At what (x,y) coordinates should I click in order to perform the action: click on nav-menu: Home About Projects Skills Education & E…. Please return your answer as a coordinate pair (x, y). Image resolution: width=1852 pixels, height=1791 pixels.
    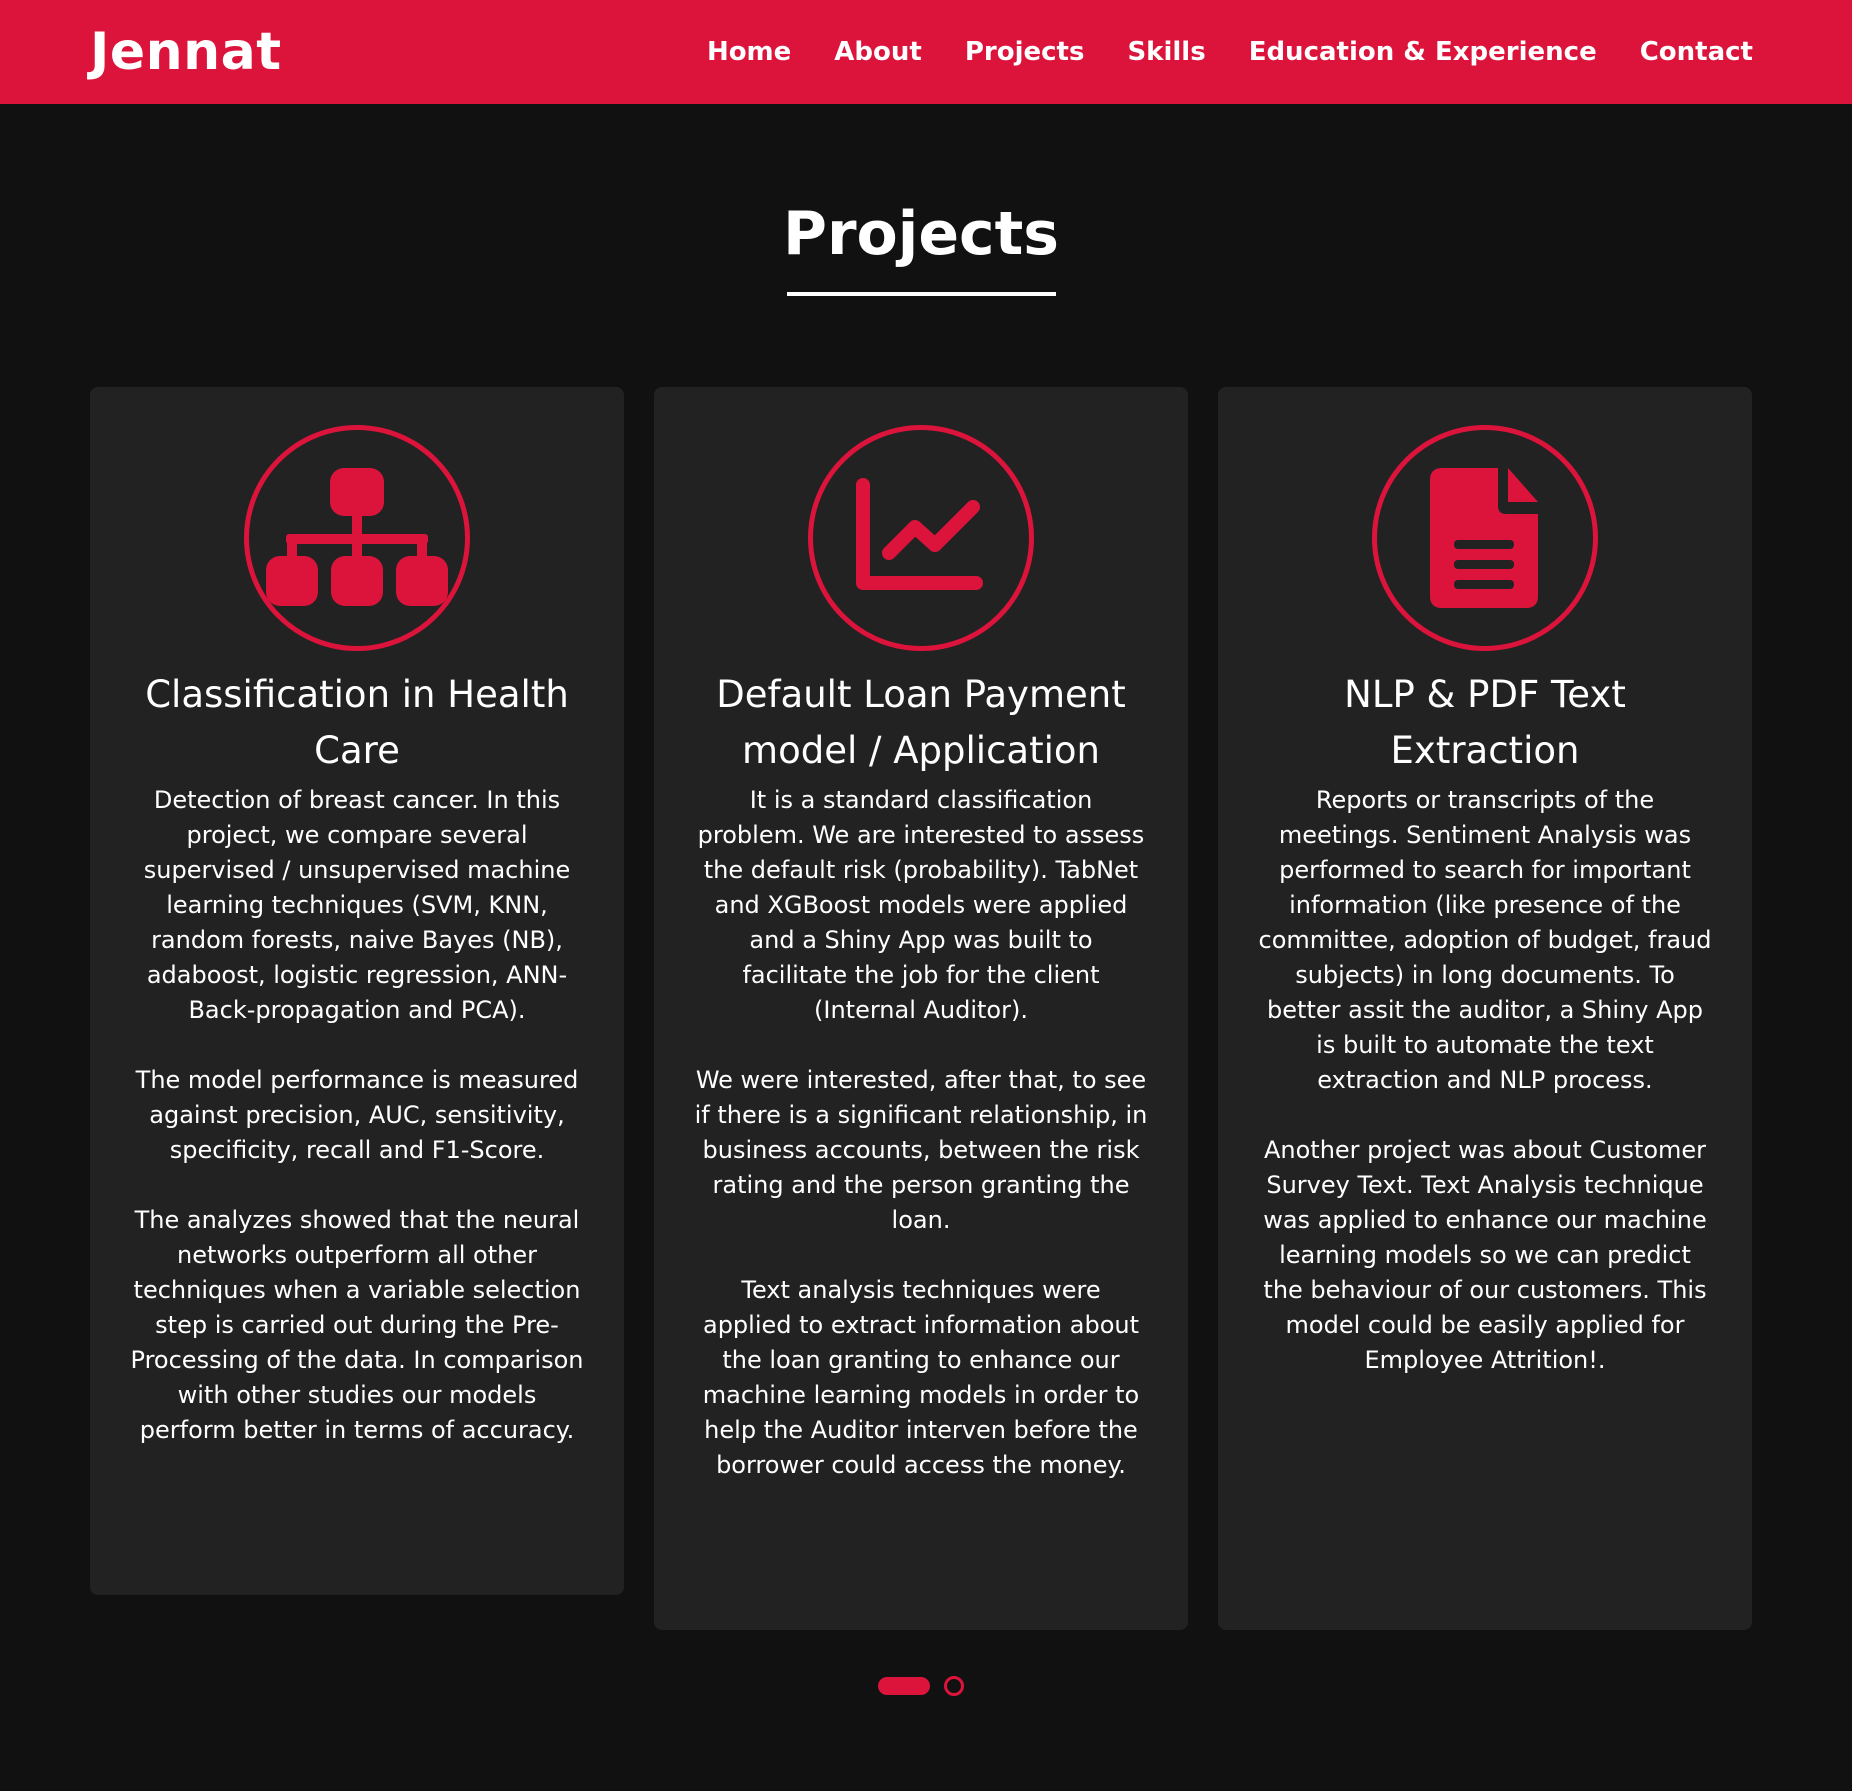
    Looking at the image, I should click on (1230, 52).